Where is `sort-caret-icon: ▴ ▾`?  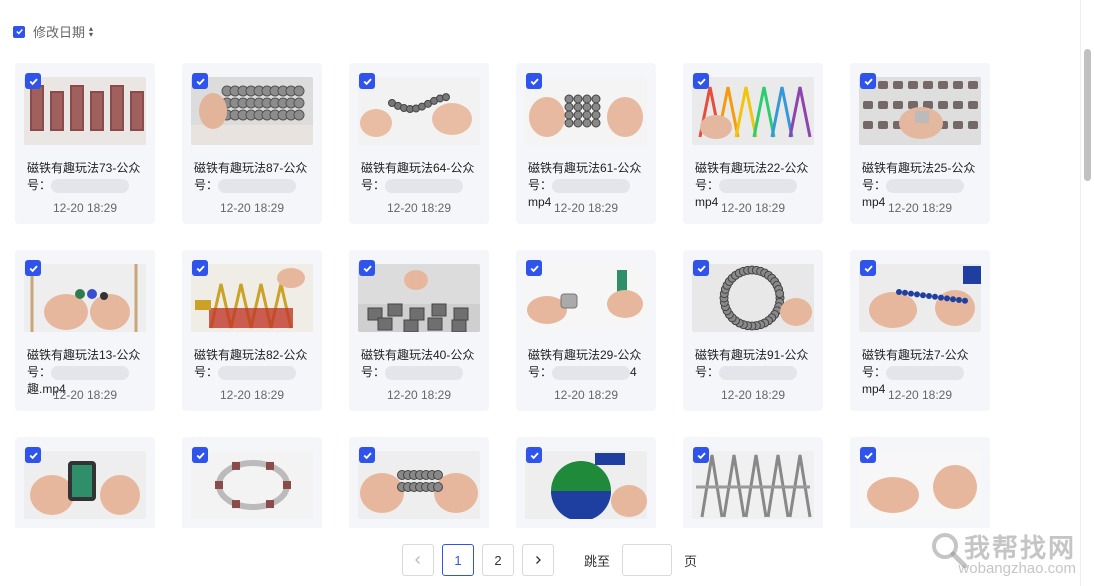 sort-caret-icon: ▴ ▾ is located at coordinates (91, 31).